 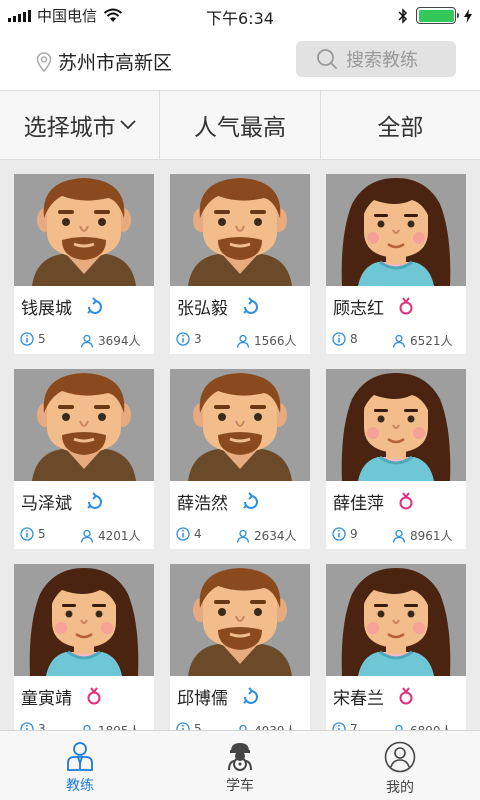 What do you see at coordinates (240, 757) in the screenshot?
I see `driver-icon` at bounding box center [240, 757].